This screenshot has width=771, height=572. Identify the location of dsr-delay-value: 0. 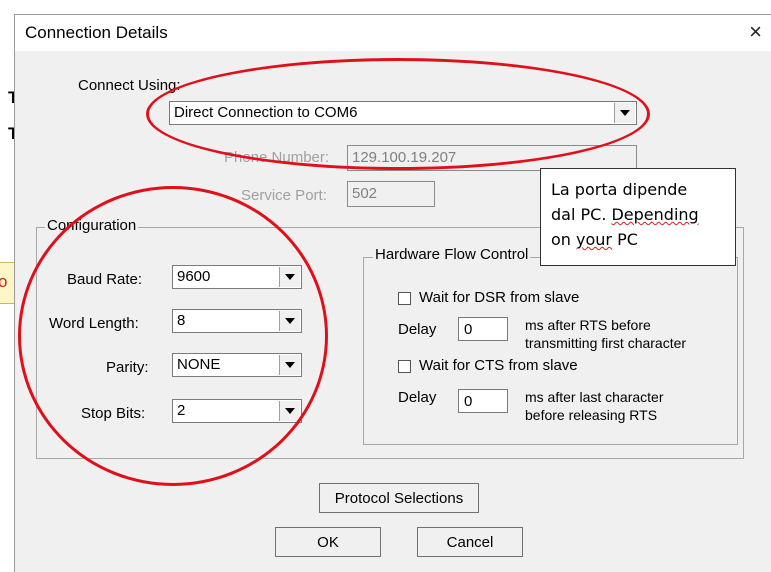
(468, 329).